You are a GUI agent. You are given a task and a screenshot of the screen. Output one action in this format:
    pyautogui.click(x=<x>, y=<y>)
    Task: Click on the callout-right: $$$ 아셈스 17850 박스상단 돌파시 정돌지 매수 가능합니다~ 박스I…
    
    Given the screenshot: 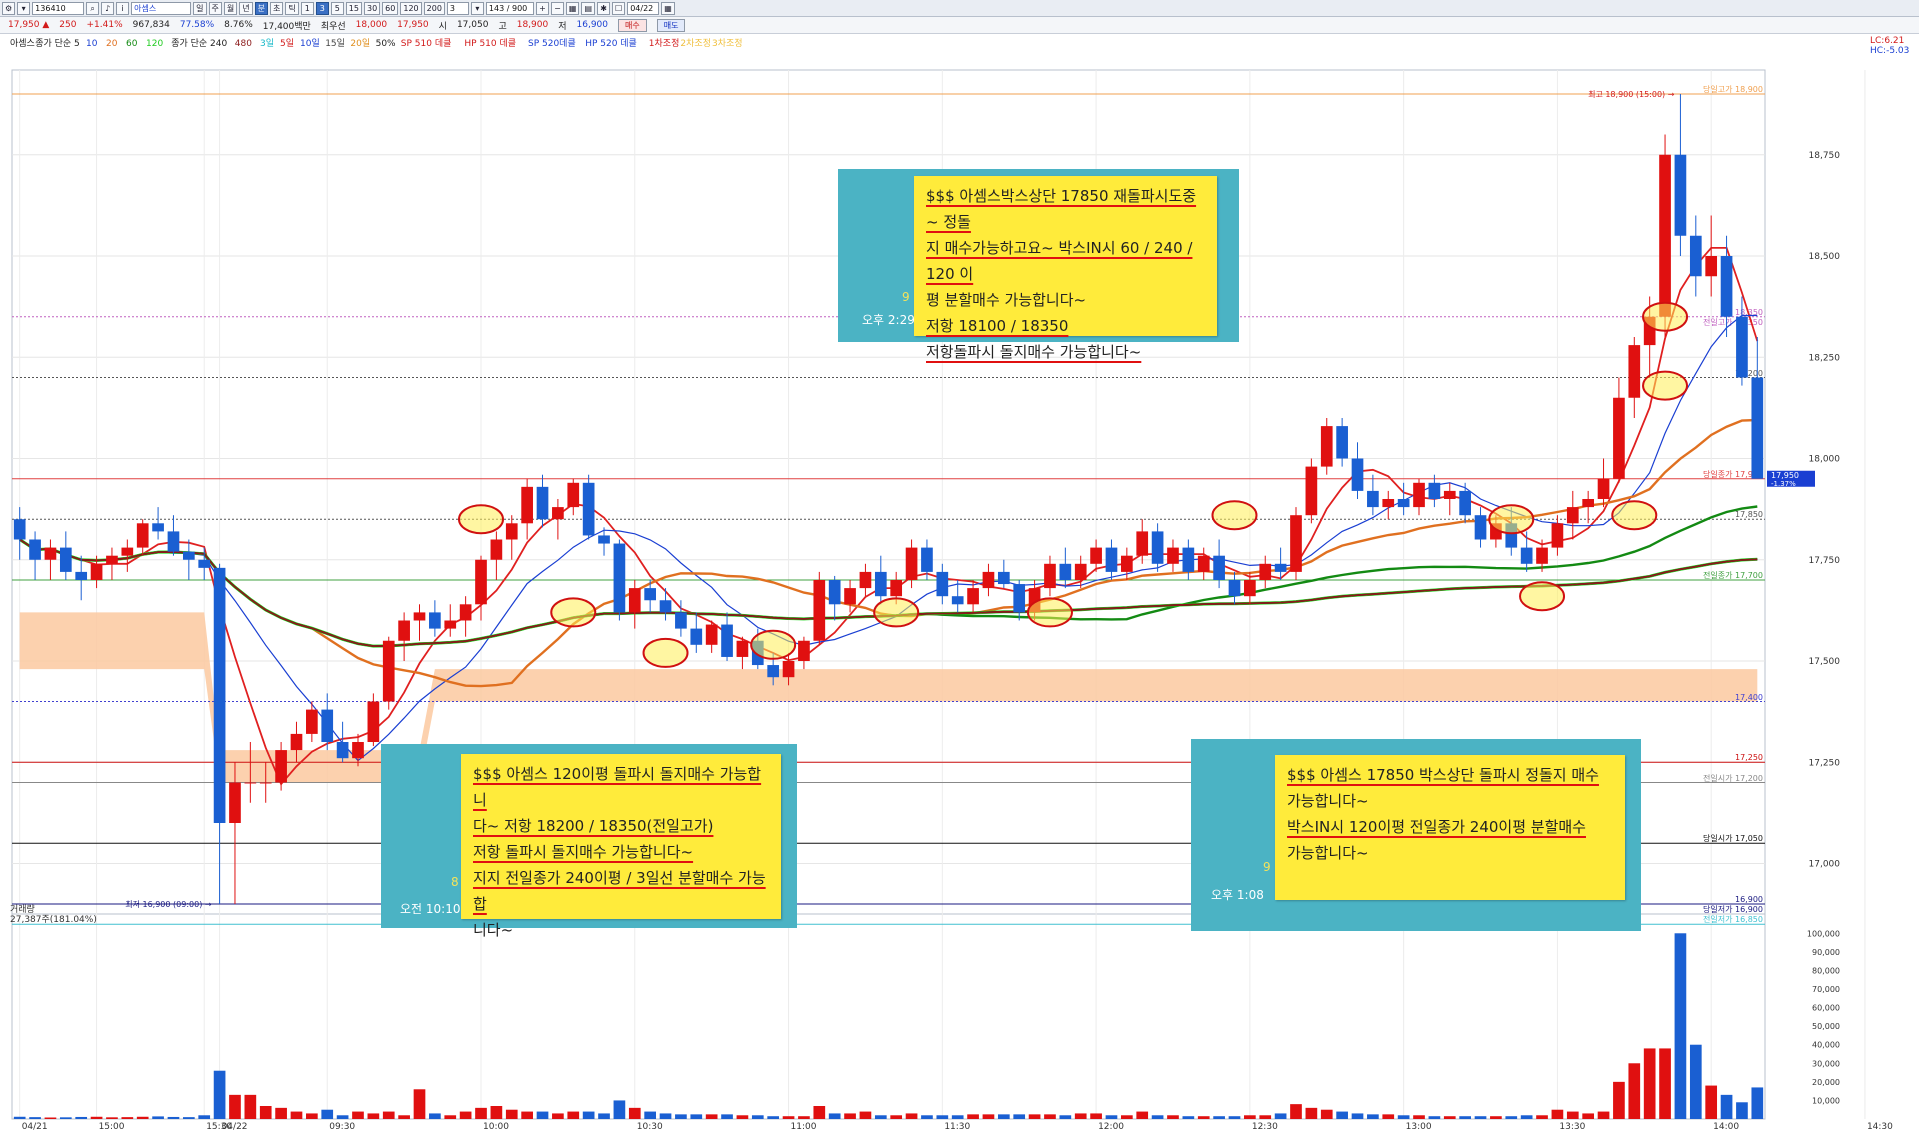 What is the action you would take?
    pyautogui.click(x=1416, y=835)
    